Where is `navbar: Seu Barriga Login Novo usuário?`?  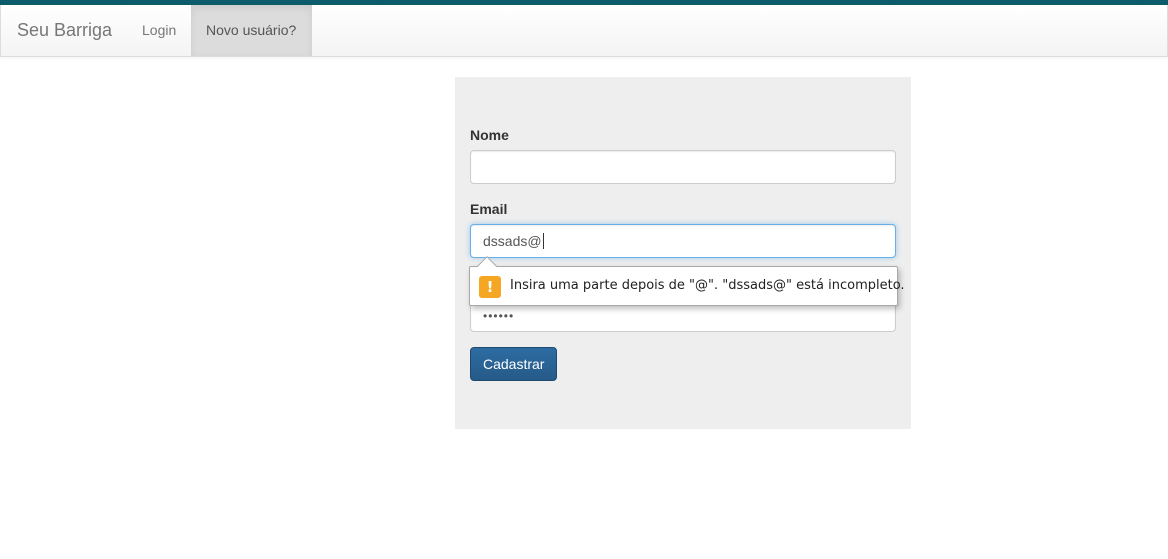
navbar: Seu Barriga Login Novo usuário? is located at coordinates (584, 31).